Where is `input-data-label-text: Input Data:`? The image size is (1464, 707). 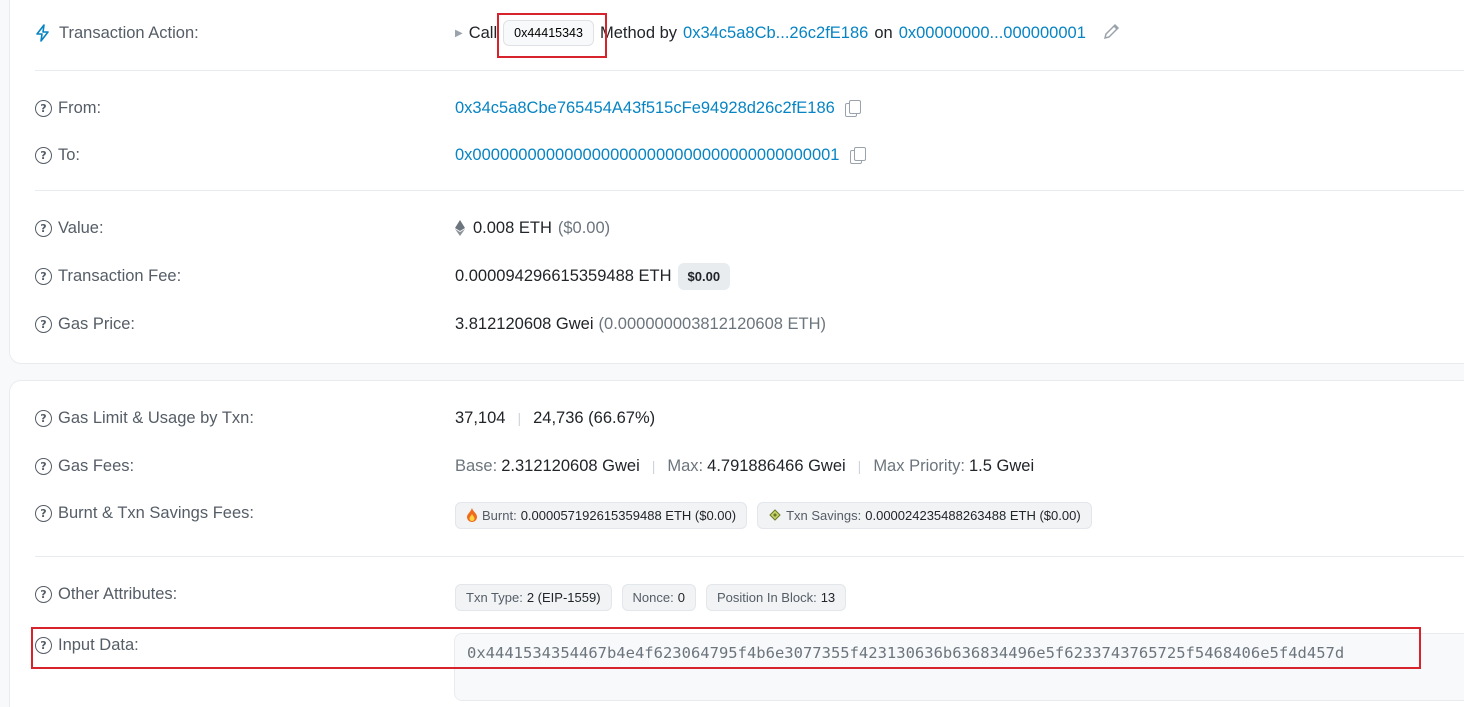
input-data-label-text: Input Data: is located at coordinates (98, 644).